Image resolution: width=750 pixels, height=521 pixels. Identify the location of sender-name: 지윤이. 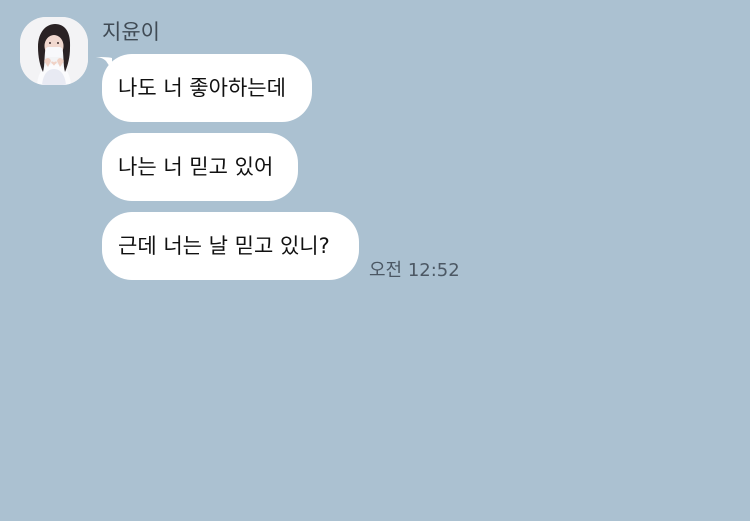
(131, 32).